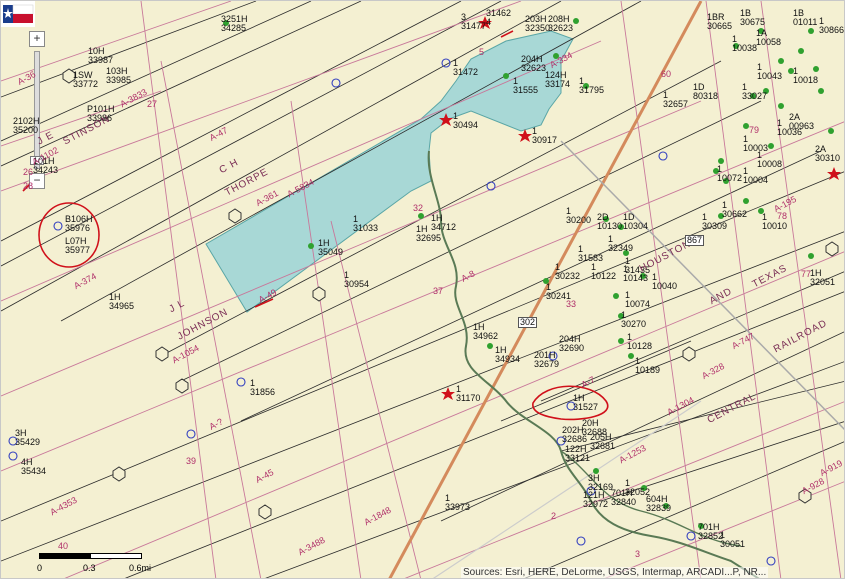  Describe the element at coordinates (546, 360) in the screenshot. I see `well-label: 201H 32679` at that location.